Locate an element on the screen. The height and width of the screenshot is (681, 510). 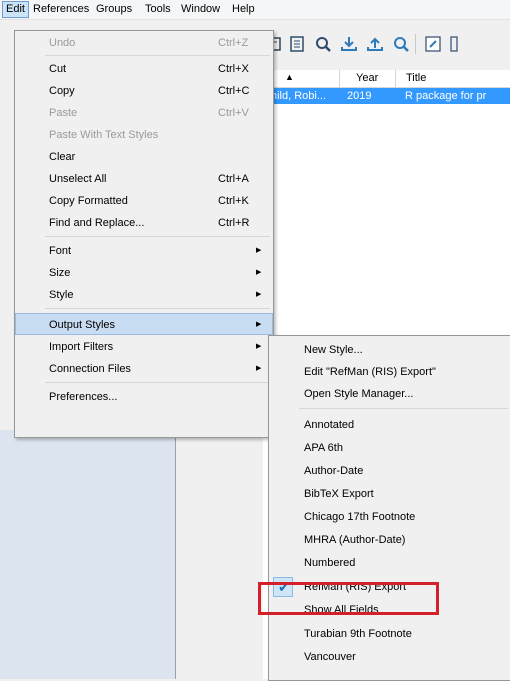
column-header-year: Year is located at coordinates (368, 79).